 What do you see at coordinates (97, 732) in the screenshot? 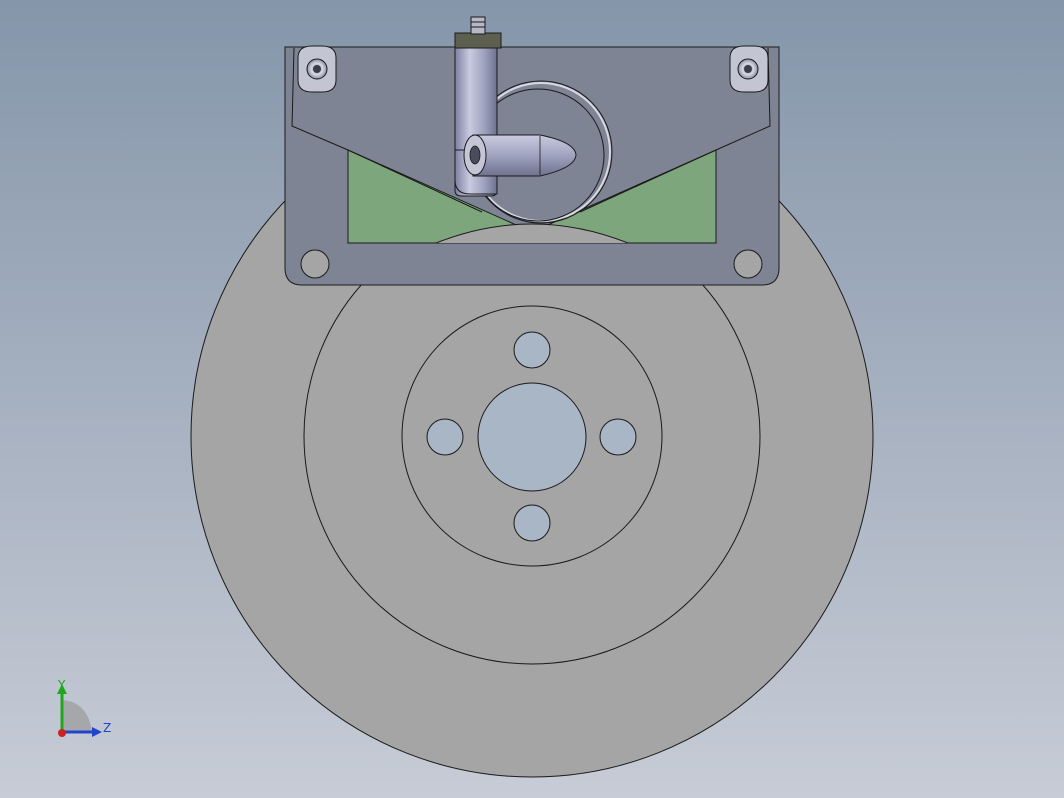
I see `z-axis-arrow-icon` at bounding box center [97, 732].